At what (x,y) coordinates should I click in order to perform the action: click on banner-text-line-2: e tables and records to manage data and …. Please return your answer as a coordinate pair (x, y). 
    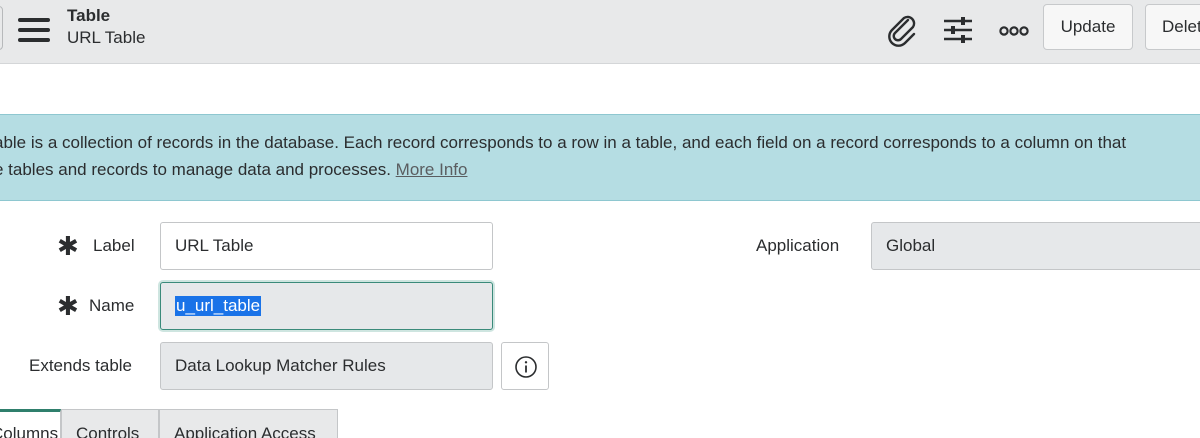
    Looking at the image, I should click on (233, 170).